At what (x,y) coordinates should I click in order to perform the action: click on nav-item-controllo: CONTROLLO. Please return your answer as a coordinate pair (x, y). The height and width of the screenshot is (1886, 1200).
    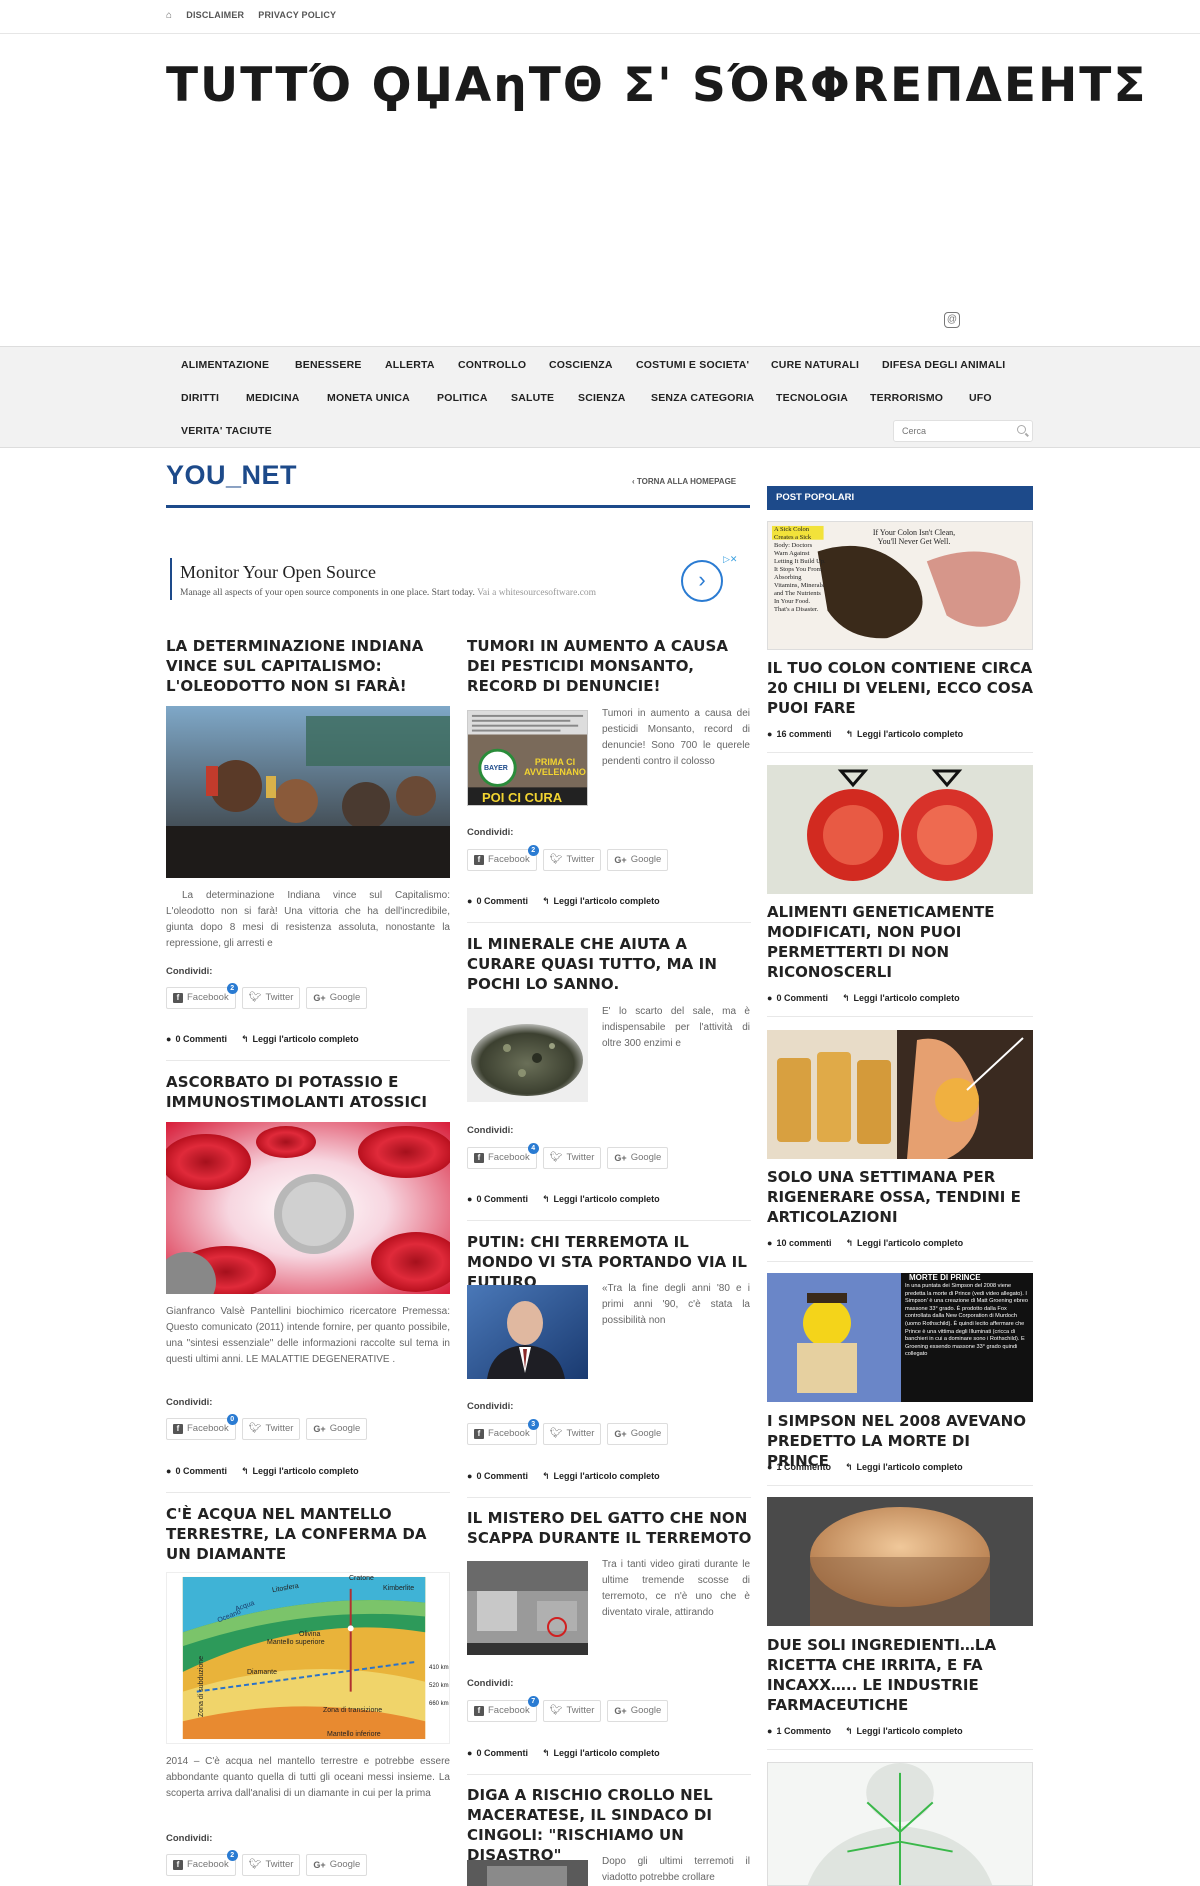
    Looking at the image, I should click on (492, 365).